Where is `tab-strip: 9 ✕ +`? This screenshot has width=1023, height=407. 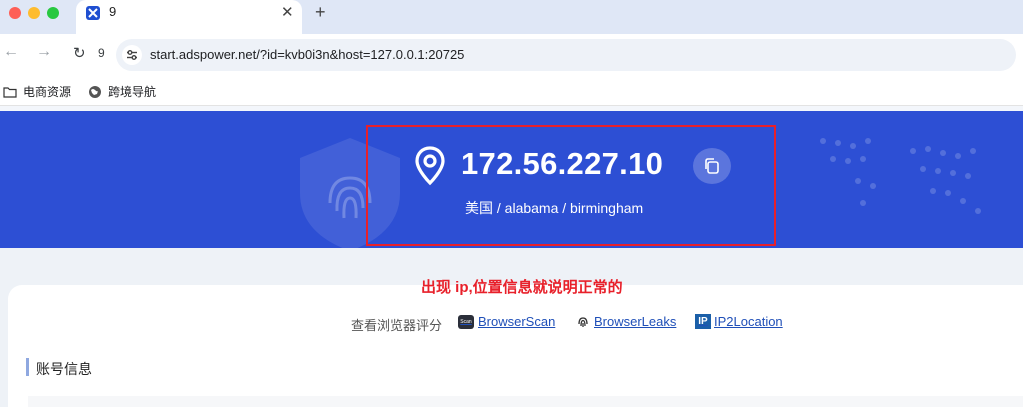
tab-strip: 9 ✕ + is located at coordinates (511, 17).